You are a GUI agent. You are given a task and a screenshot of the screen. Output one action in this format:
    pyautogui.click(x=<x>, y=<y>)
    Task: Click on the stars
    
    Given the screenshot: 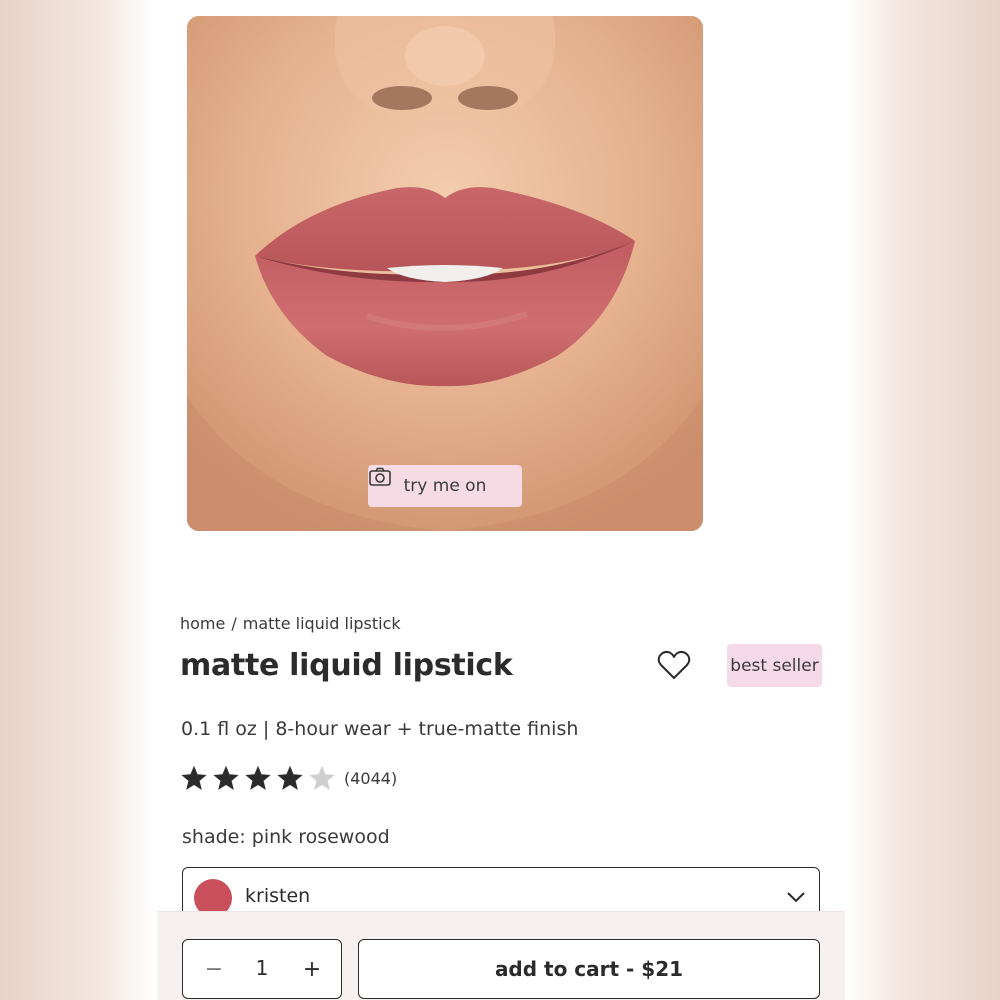 What is the action you would take?
    pyautogui.click(x=260, y=778)
    